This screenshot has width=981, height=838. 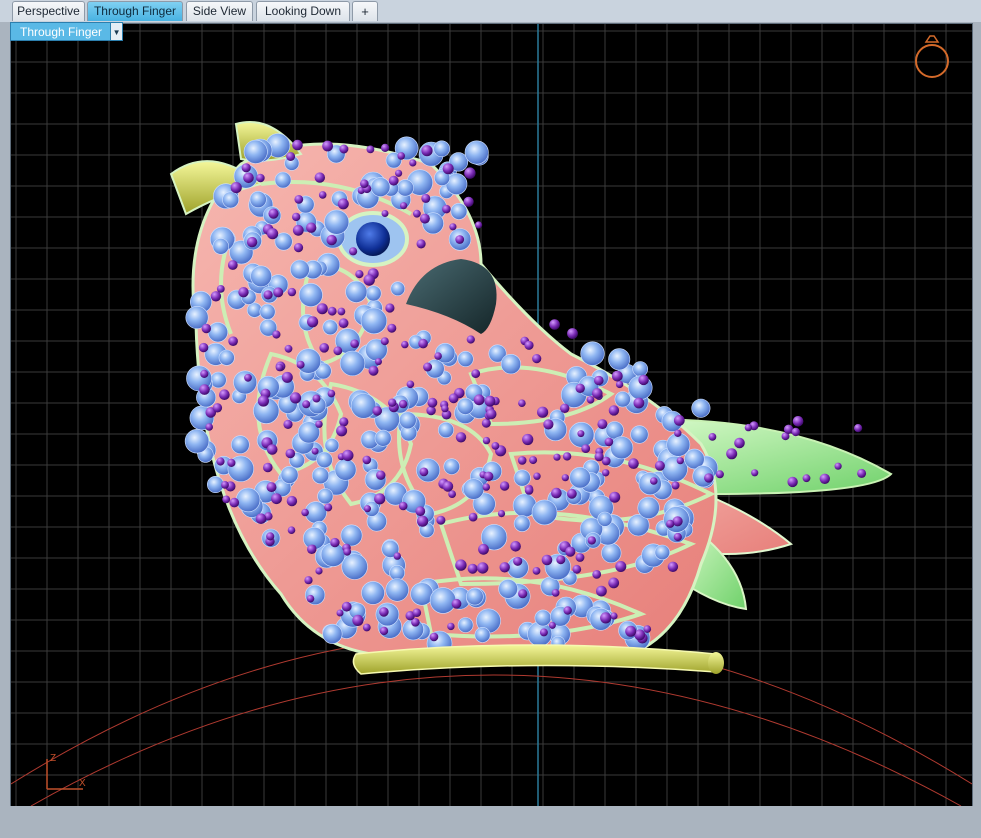 I want to click on viewport-name: Through Finger, so click(x=60, y=31).